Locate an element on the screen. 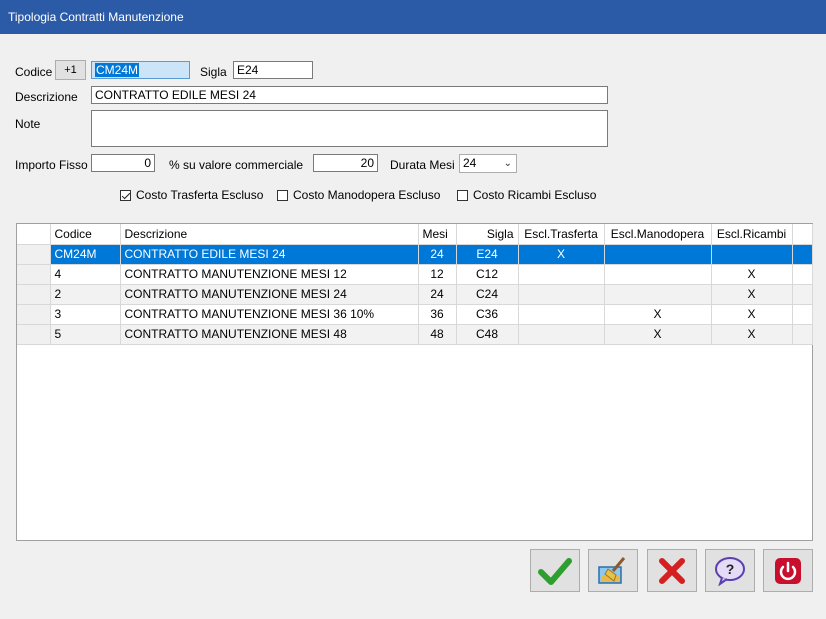 Image resolution: width=826 pixels, height=619 pixels. codice-input: CM24M is located at coordinates (140, 70).